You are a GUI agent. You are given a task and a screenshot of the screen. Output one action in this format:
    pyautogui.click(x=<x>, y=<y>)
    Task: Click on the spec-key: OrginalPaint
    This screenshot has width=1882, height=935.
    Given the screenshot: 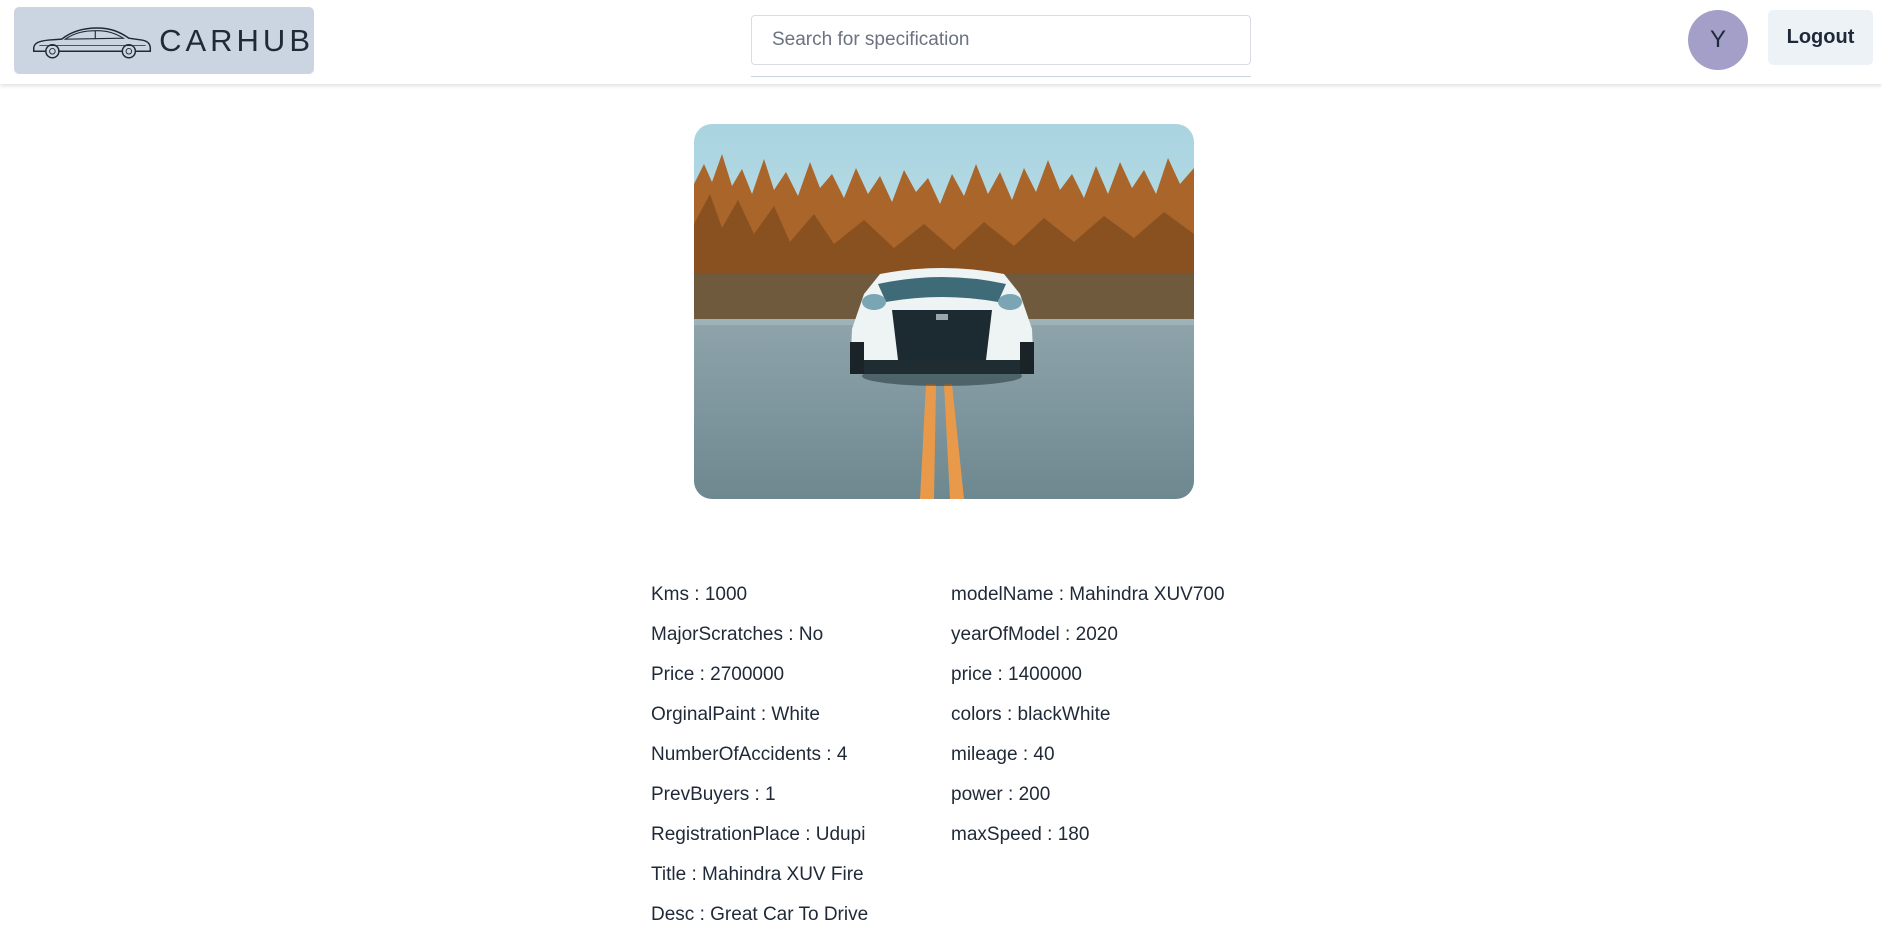 What is the action you would take?
    pyautogui.click(x=703, y=714)
    